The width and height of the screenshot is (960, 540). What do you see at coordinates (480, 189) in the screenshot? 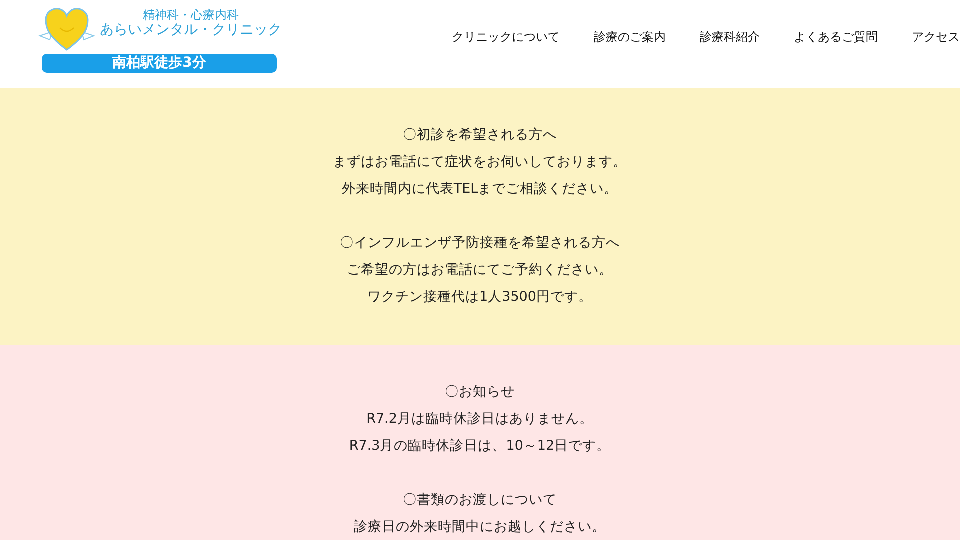
I see `notice-text: 外来時間内に代表TELまでご相談ください。` at bounding box center [480, 189].